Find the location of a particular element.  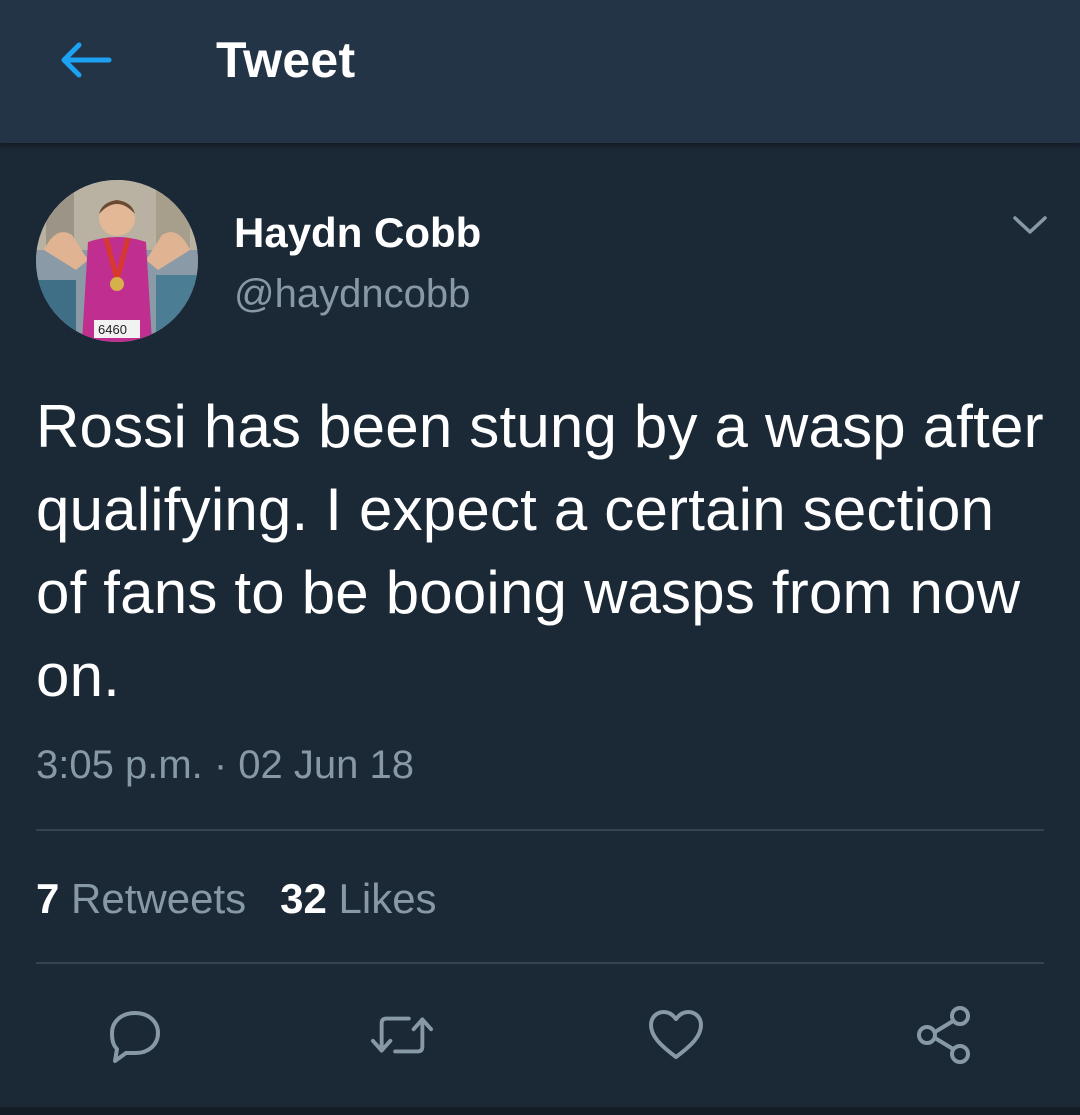

profile-photo: 6460 is located at coordinates (117, 261).